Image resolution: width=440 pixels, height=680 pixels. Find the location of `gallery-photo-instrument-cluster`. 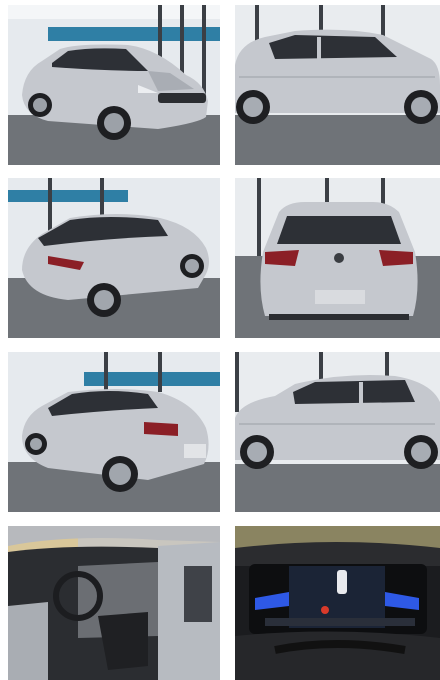

gallery-photo-instrument-cluster is located at coordinates (337, 603).